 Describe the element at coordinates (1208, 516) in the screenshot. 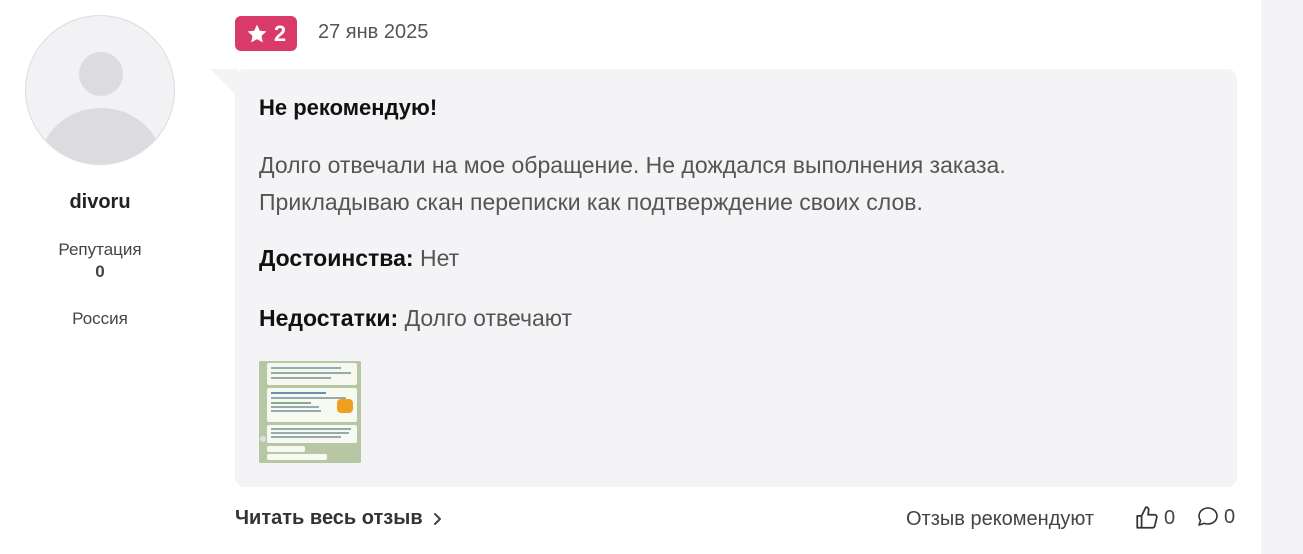

I see `comment-icon` at that location.